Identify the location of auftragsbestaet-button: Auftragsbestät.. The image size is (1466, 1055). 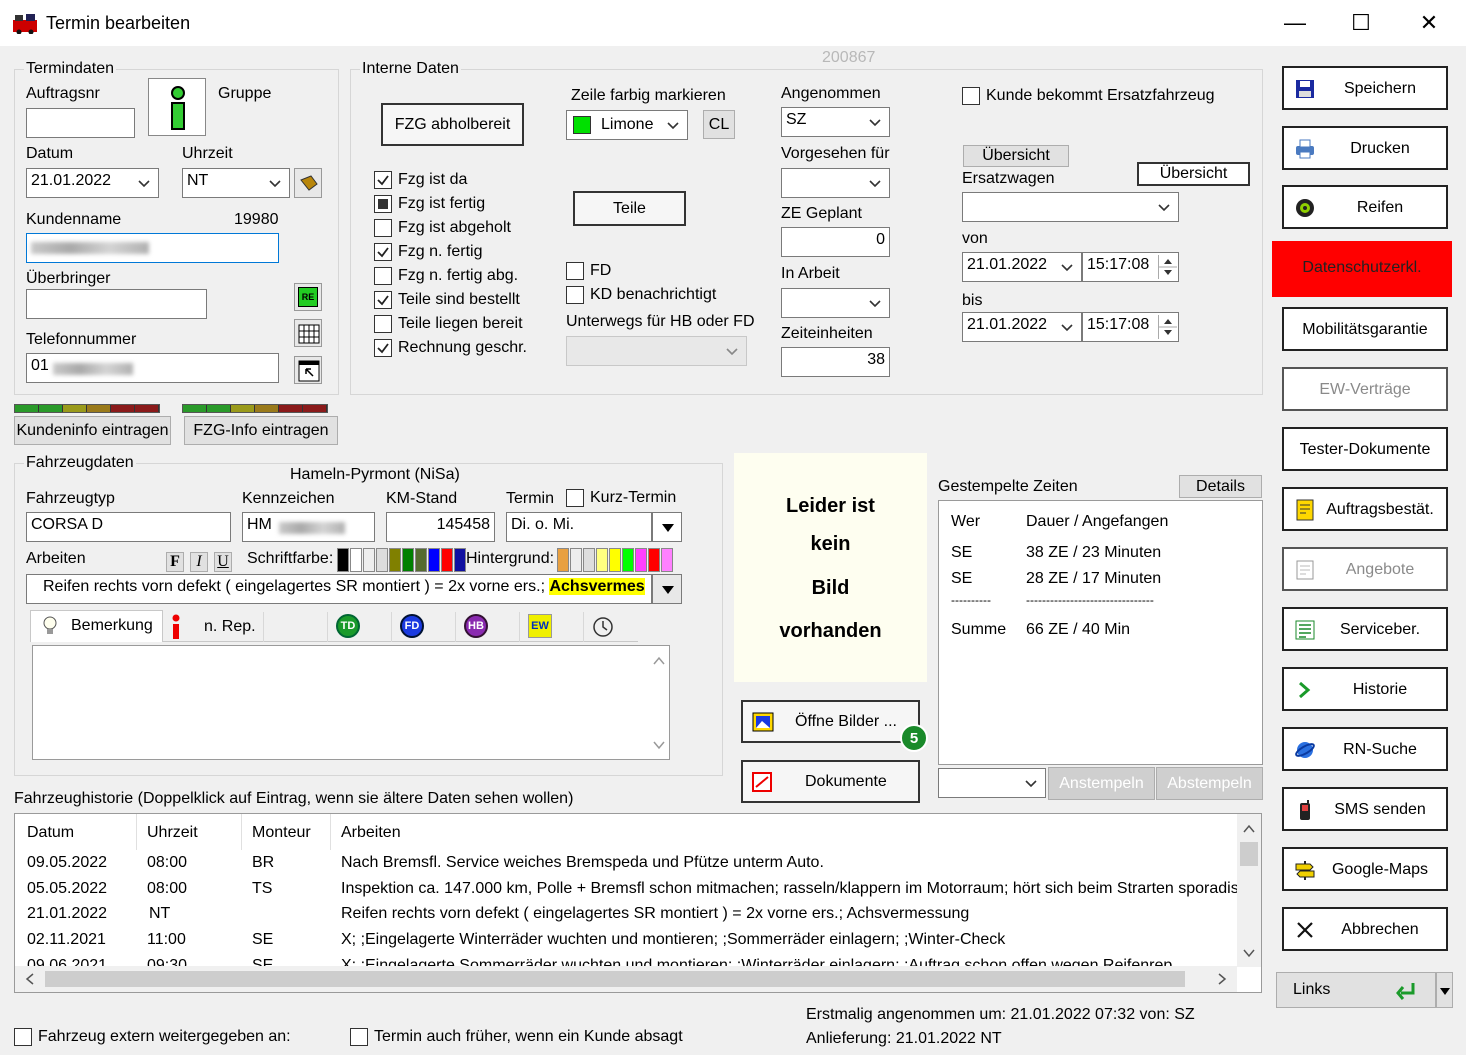
(1365, 509).